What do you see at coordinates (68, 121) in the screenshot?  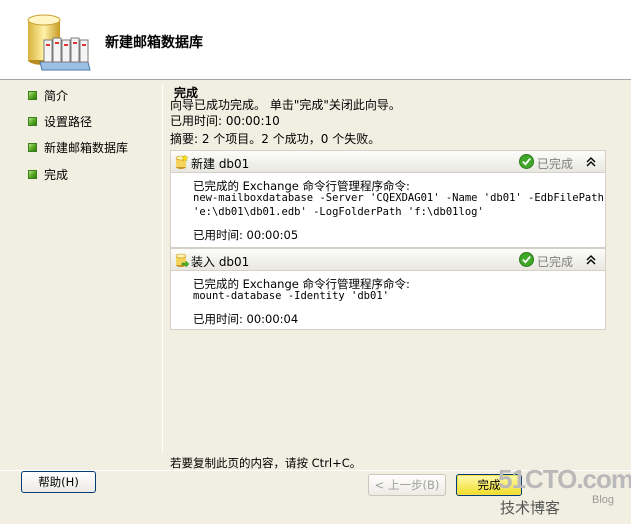 I see `nav-item-label: 设置路径` at bounding box center [68, 121].